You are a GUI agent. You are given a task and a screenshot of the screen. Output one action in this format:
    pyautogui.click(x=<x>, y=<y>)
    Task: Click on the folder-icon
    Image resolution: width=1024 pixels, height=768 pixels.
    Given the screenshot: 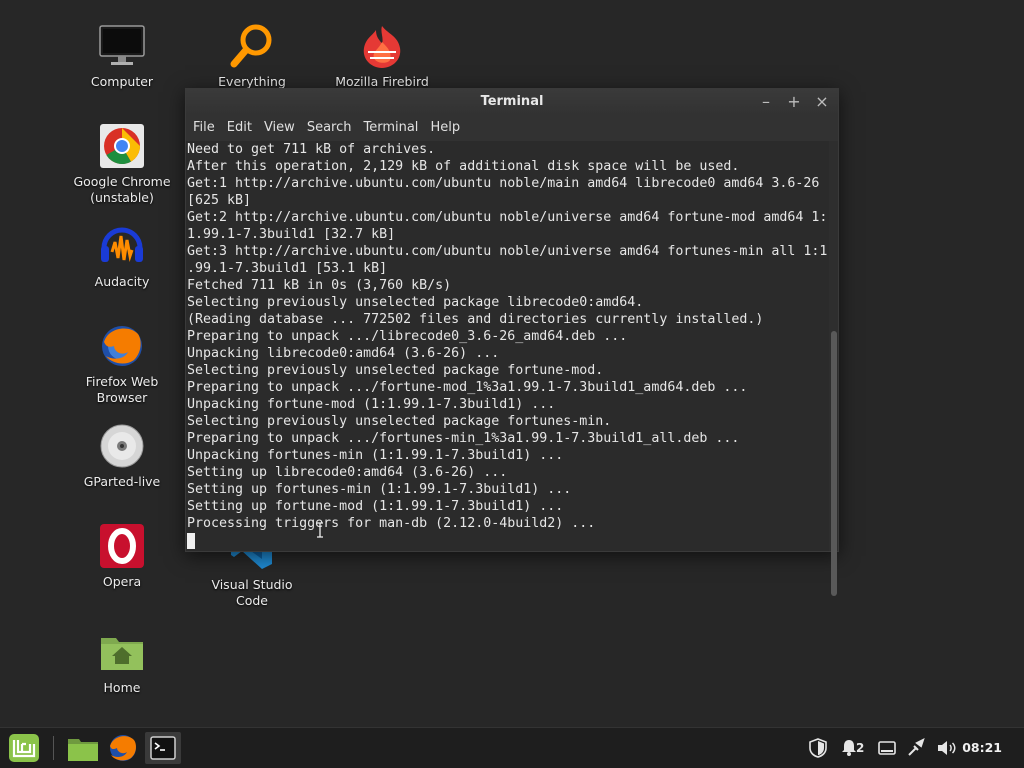 What is the action you would take?
    pyautogui.click(x=83, y=750)
    